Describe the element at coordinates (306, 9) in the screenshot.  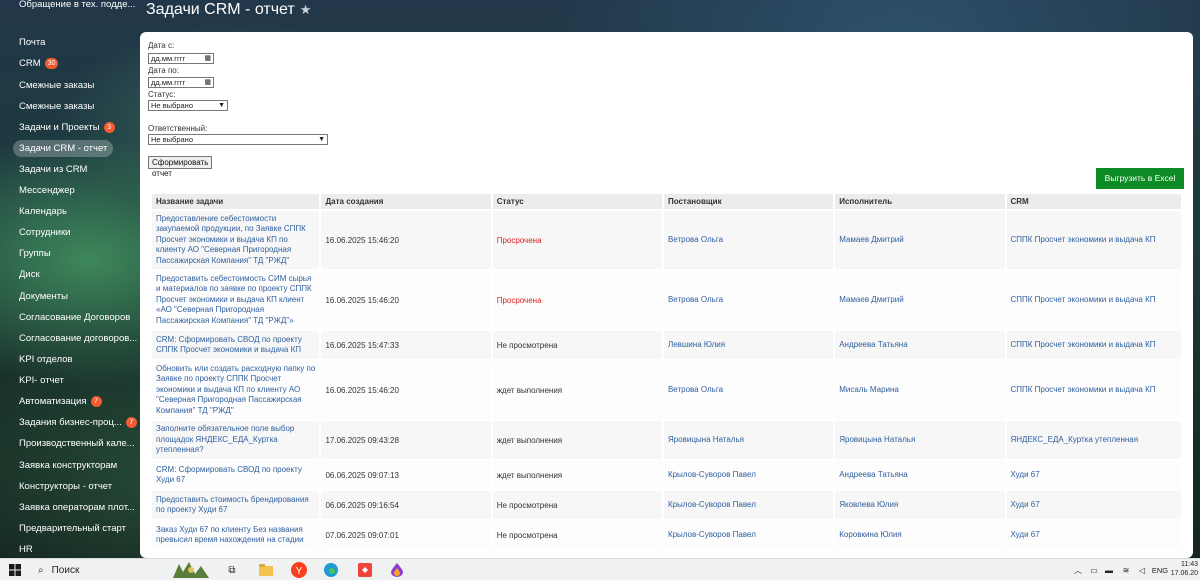
I see `favorite-star-icon: ★` at that location.